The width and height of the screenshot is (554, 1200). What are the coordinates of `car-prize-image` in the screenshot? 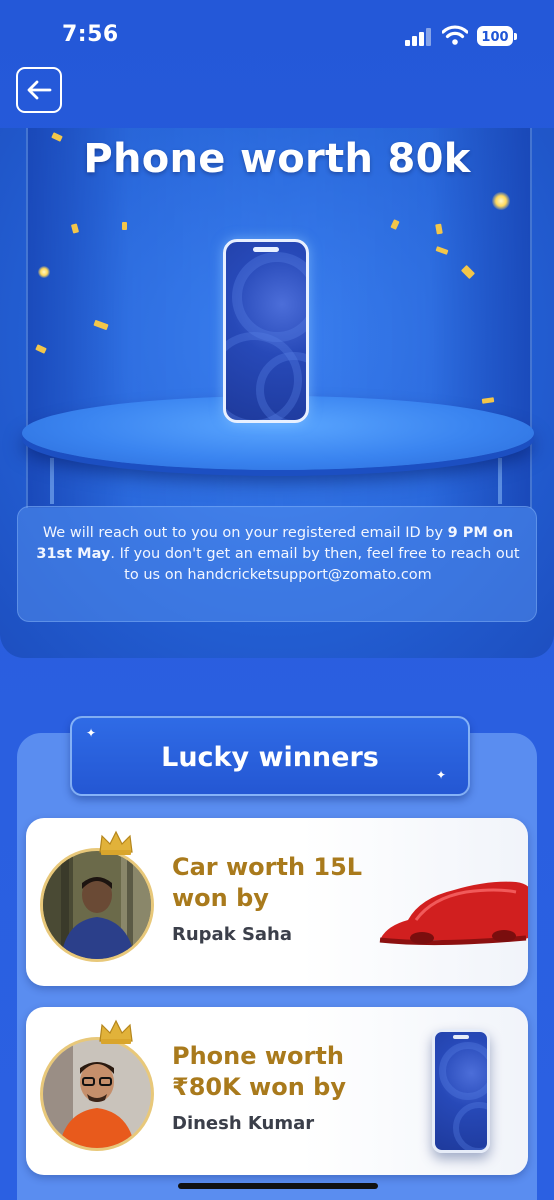 It's located at (453, 913).